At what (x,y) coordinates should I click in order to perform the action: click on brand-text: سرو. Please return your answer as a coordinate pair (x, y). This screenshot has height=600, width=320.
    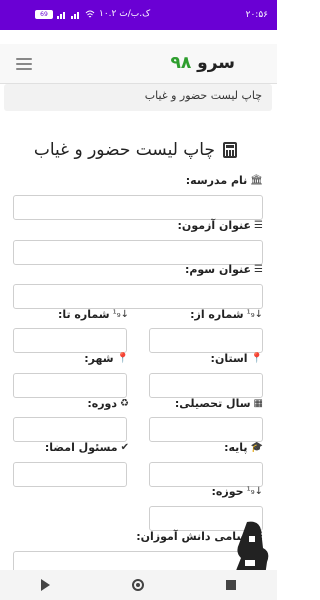
    Looking at the image, I should click on (216, 63).